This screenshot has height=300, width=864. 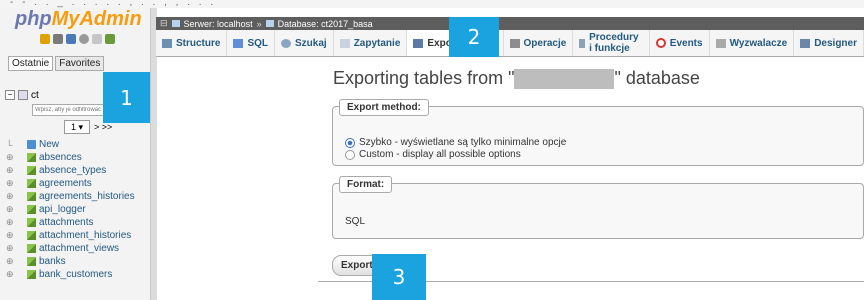 What do you see at coordinates (58, 39) in the screenshot?
I see `logout-icon` at bounding box center [58, 39].